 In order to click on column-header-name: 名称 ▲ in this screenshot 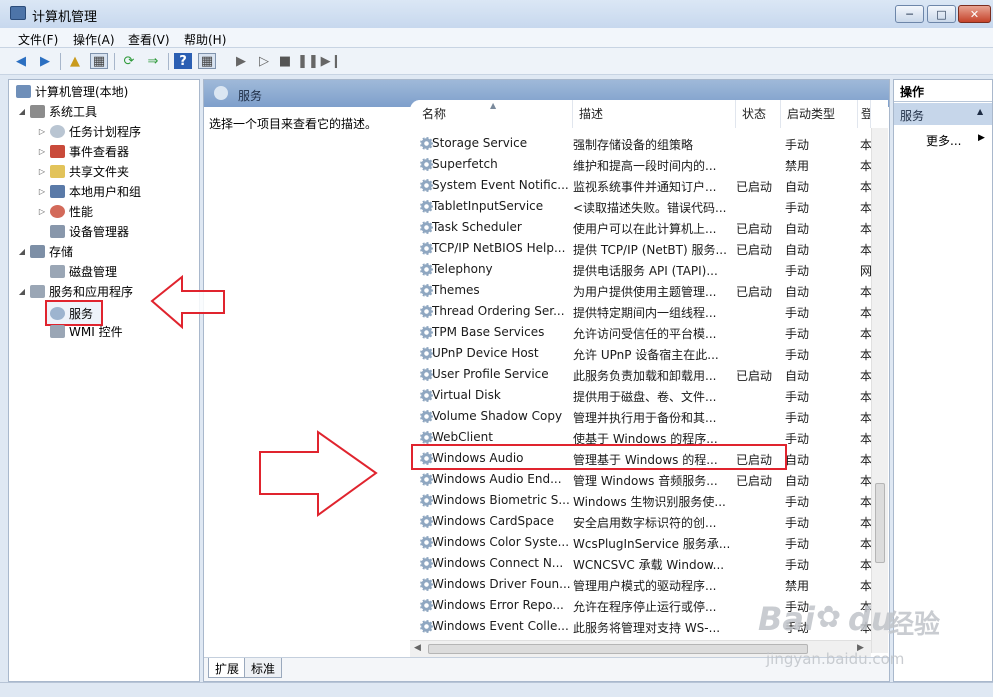, I will do `click(494, 114)`.